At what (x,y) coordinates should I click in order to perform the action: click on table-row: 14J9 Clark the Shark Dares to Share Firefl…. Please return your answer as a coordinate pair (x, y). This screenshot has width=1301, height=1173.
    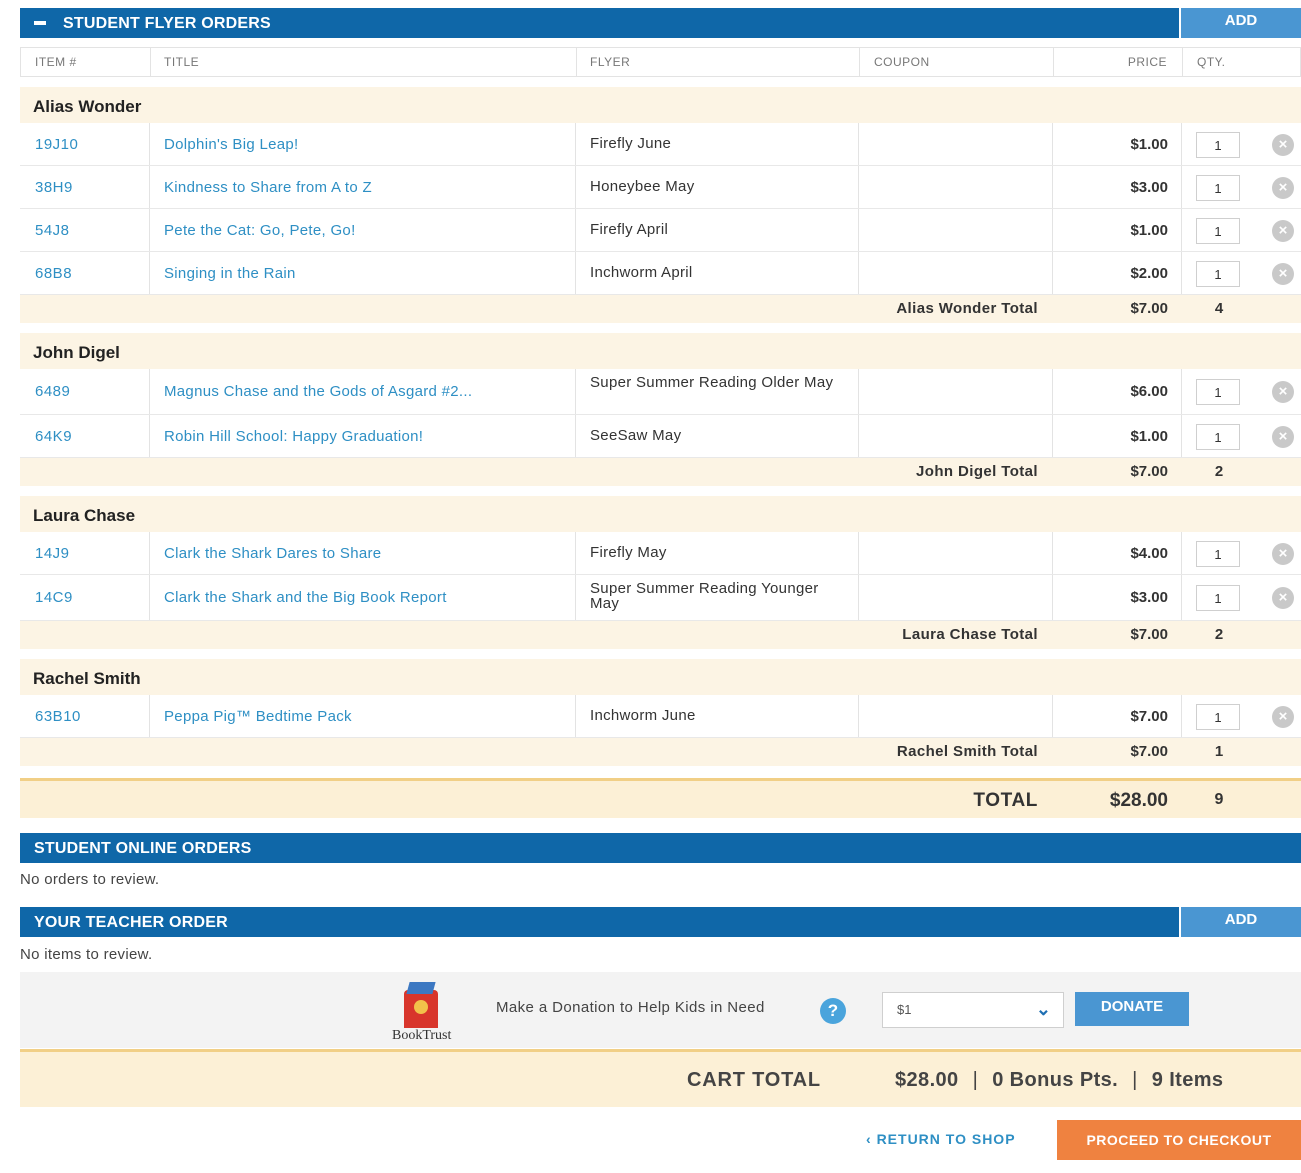
    Looking at the image, I should click on (660, 553).